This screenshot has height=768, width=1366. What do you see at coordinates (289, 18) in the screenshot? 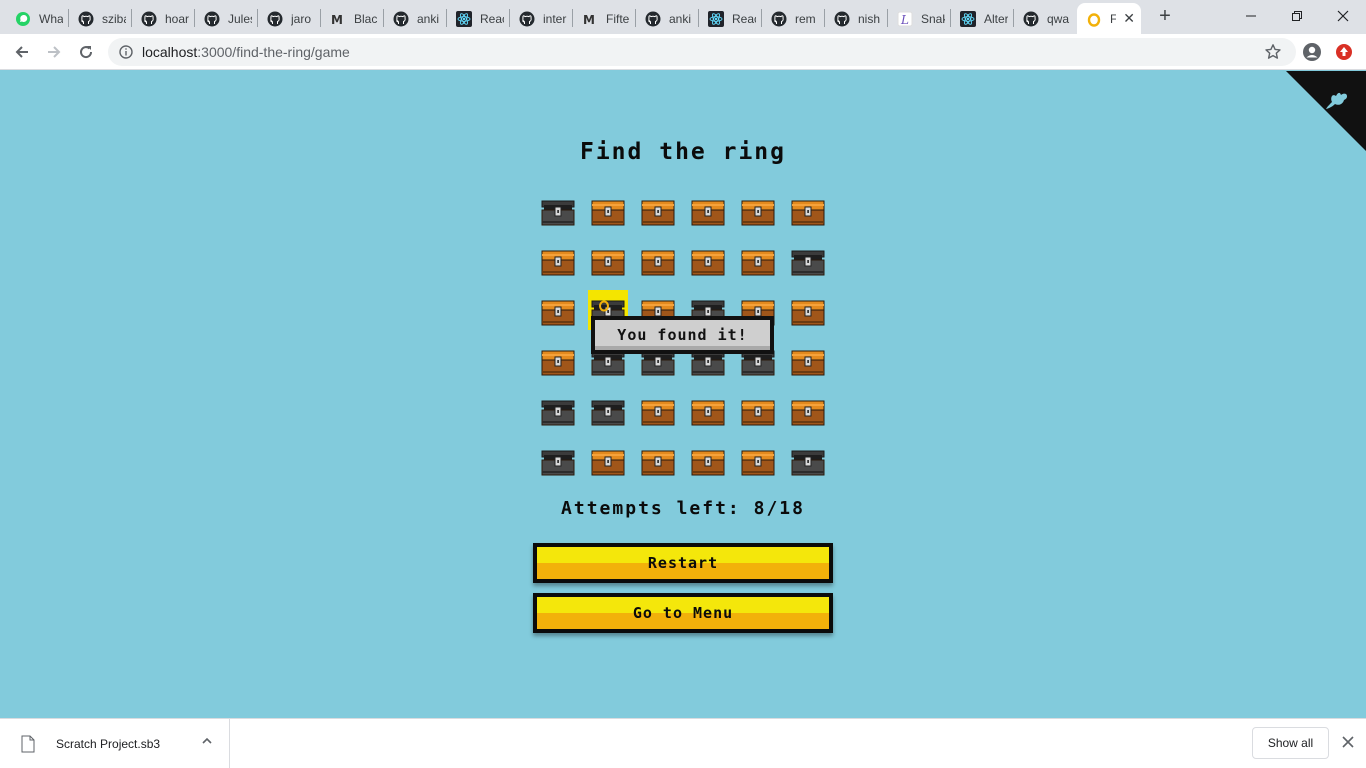
I see `browser-tab: jaro` at bounding box center [289, 18].